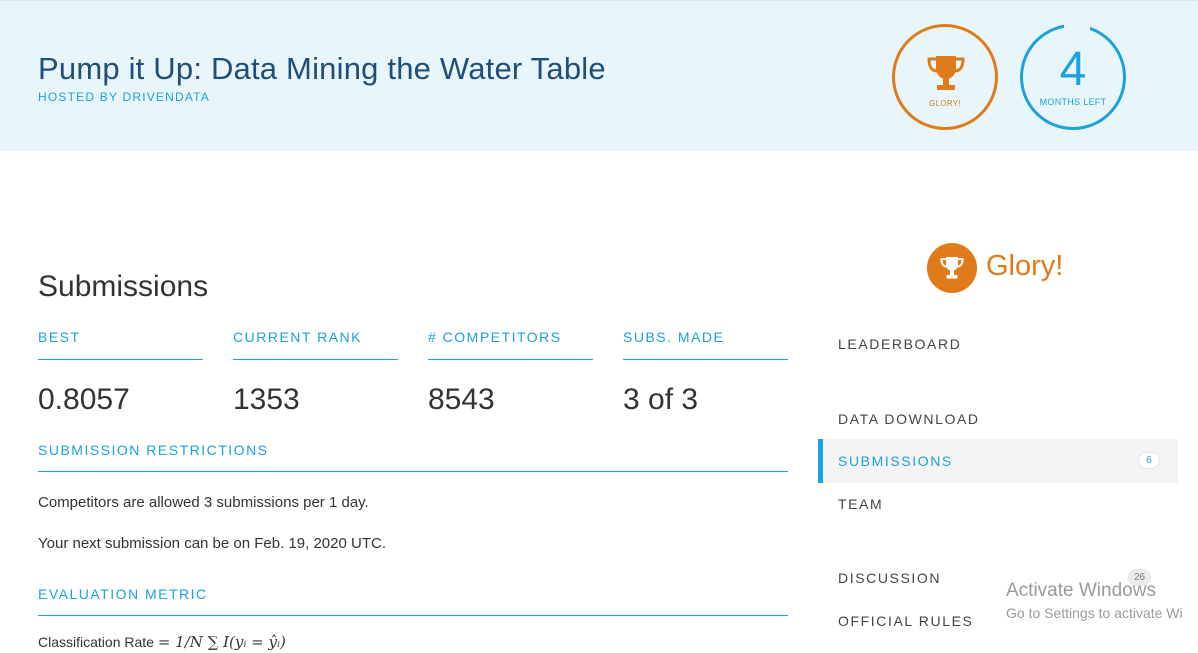 The width and height of the screenshot is (1198, 653). I want to click on stat-subs-made: SUBS. MADE 3 of 3, so click(705, 373).